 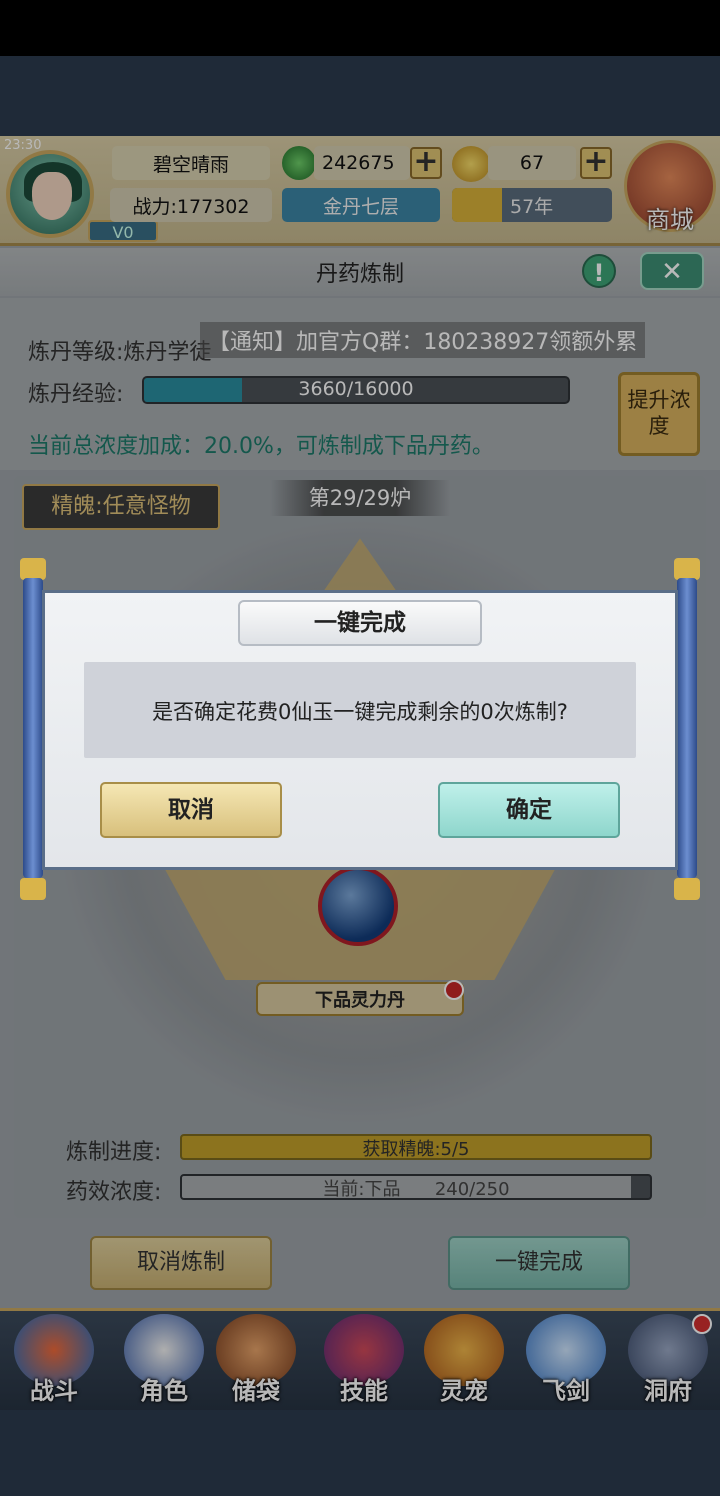 What do you see at coordinates (529, 810) in the screenshot?
I see `dialog-confirm-button: 确定` at bounding box center [529, 810].